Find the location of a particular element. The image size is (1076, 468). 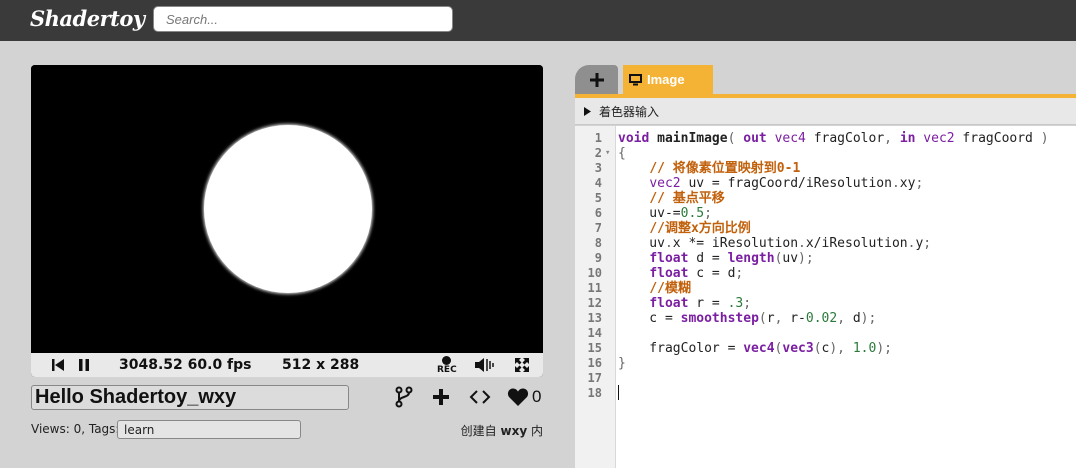

code-token: vec4 is located at coordinates (759, 348).